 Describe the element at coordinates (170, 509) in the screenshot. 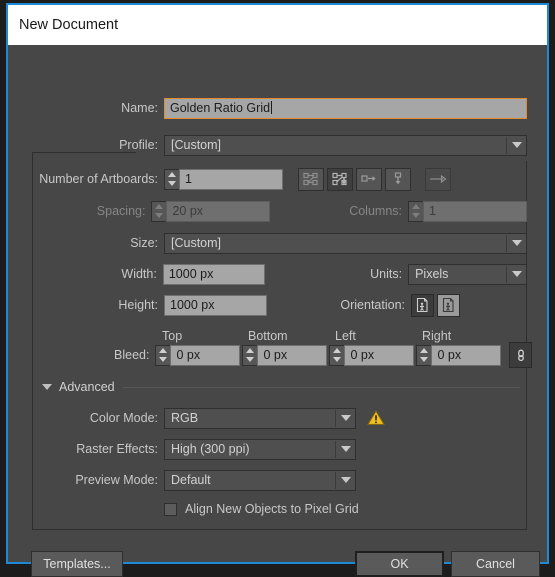

I see `align-pixel-grid-checkbox` at that location.